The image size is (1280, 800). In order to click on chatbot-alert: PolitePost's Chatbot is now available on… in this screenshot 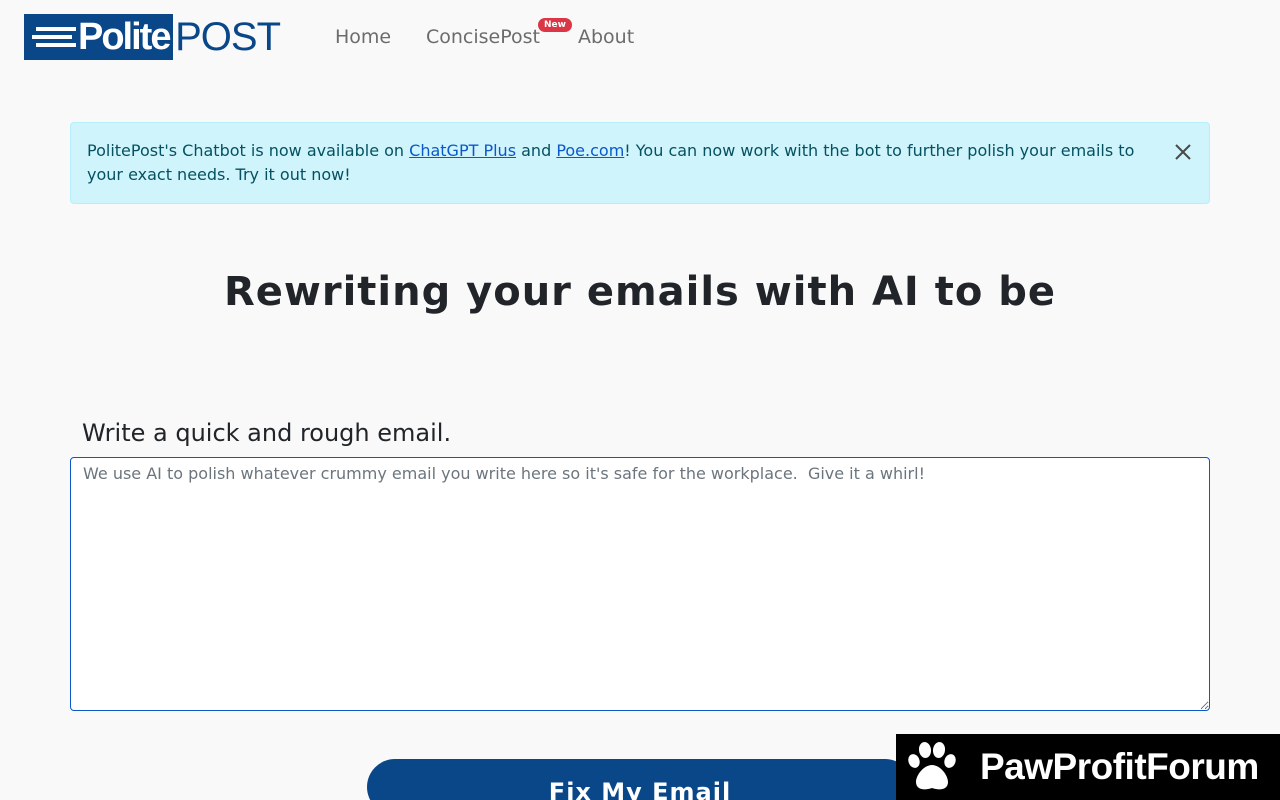, I will do `click(640, 163)`.